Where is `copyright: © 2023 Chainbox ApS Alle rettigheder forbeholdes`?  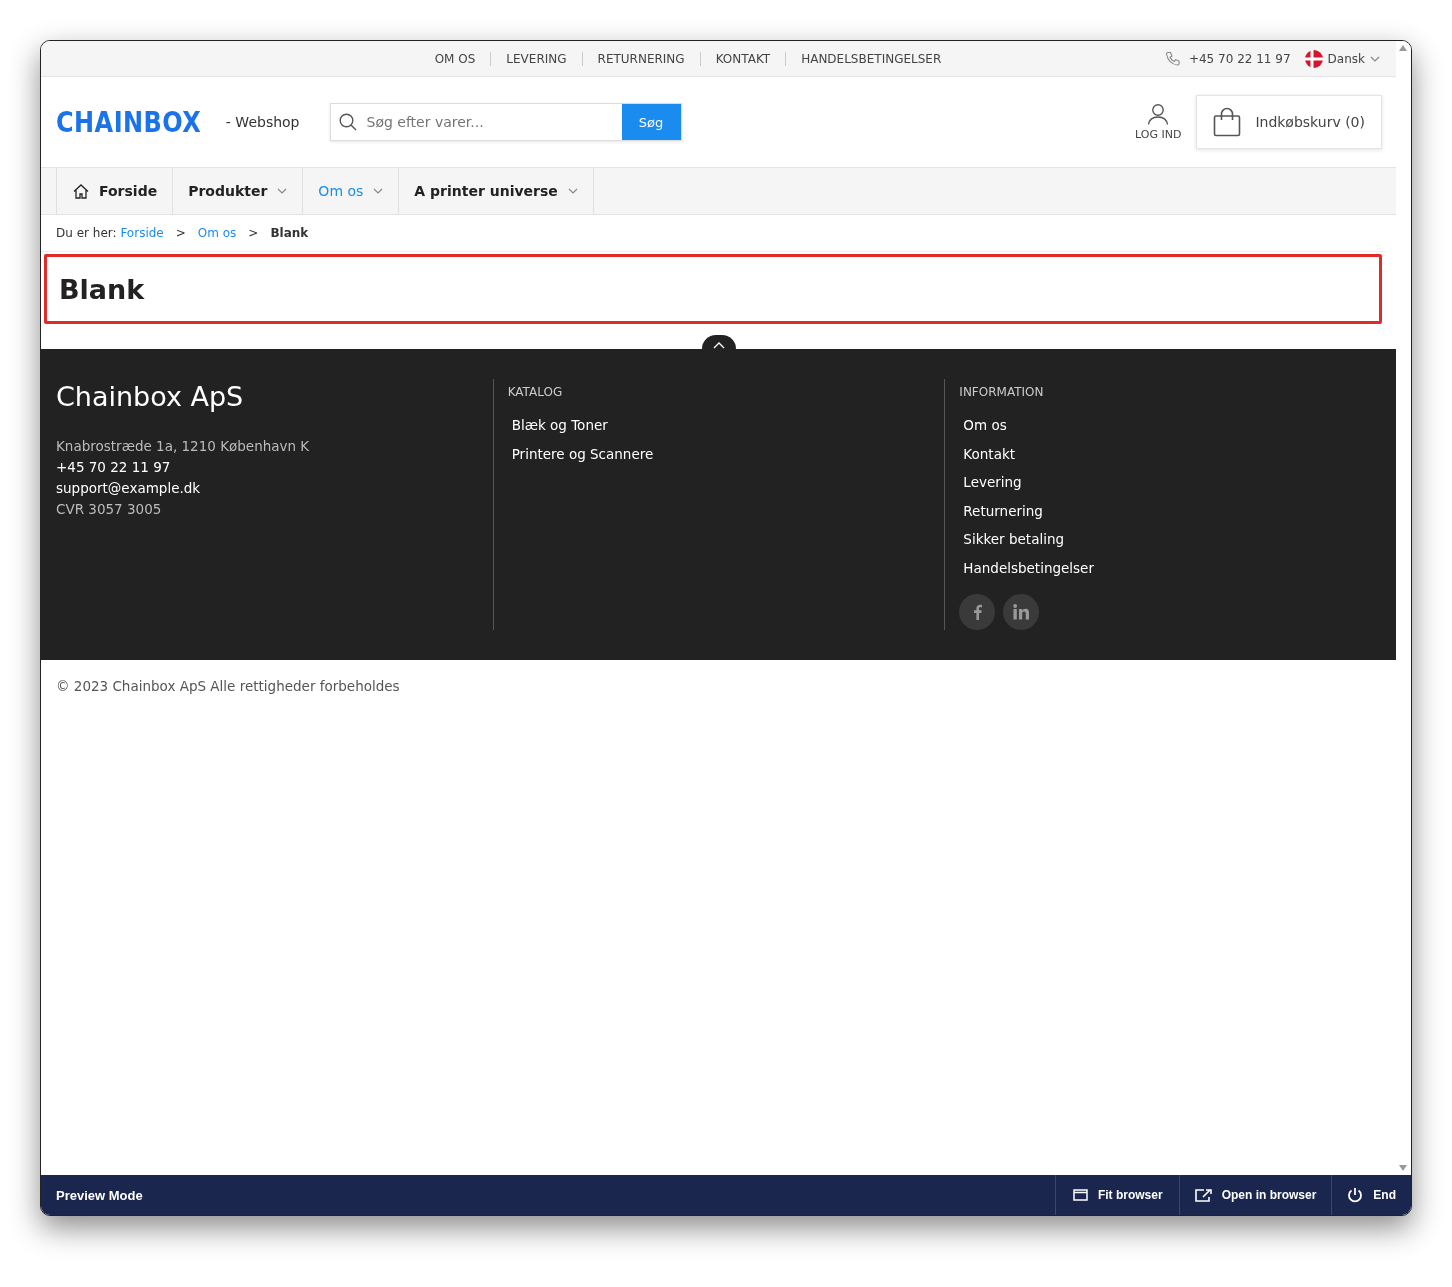 copyright: © 2023 Chainbox ApS Alle rettigheder forbeholdes is located at coordinates (228, 686).